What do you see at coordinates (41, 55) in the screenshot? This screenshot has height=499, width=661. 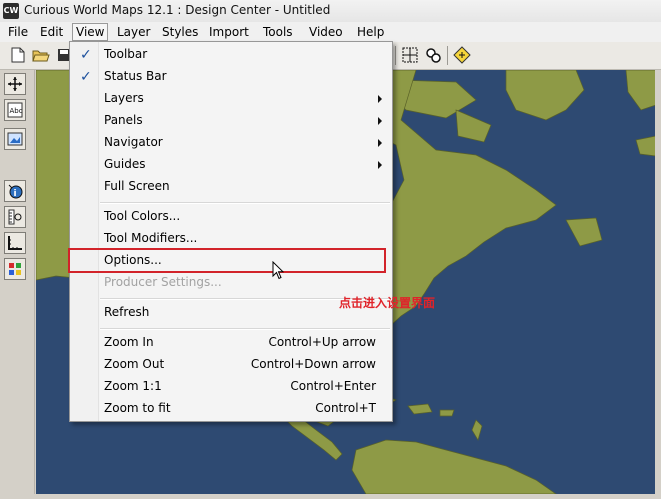 I see `open-folder-icon` at bounding box center [41, 55].